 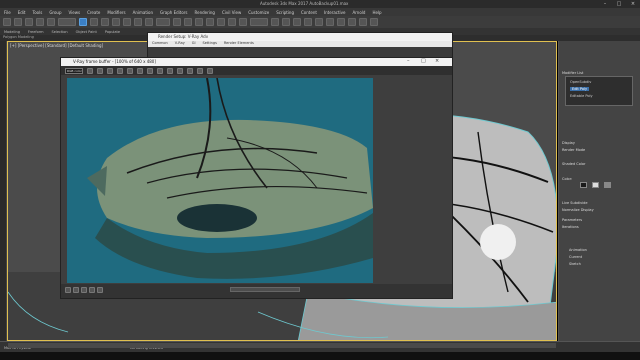 I want to click on menu-modifiers: Modifiers, so click(x=116, y=12).